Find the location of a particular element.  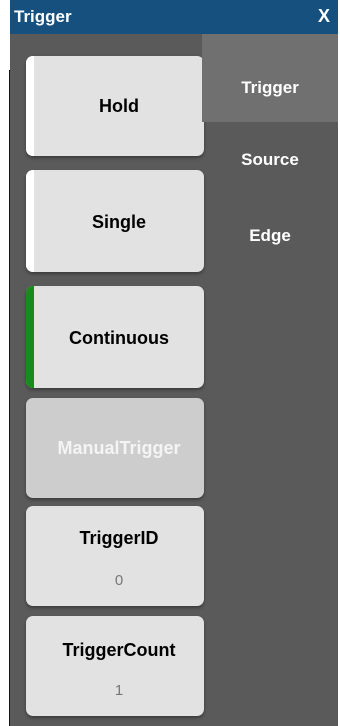

tab-source: Source is located at coordinates (270, 160).